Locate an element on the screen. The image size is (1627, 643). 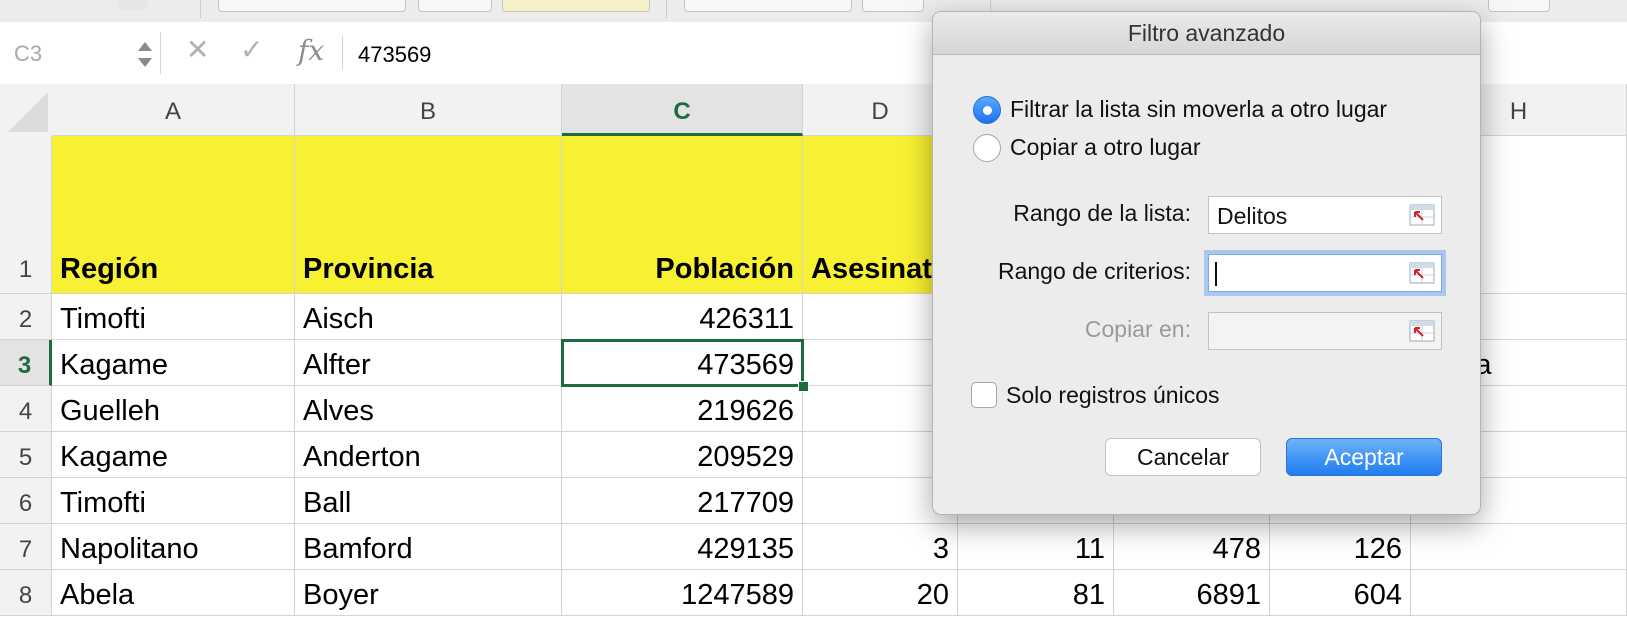
cell-b1: Provincia is located at coordinates (428, 215).